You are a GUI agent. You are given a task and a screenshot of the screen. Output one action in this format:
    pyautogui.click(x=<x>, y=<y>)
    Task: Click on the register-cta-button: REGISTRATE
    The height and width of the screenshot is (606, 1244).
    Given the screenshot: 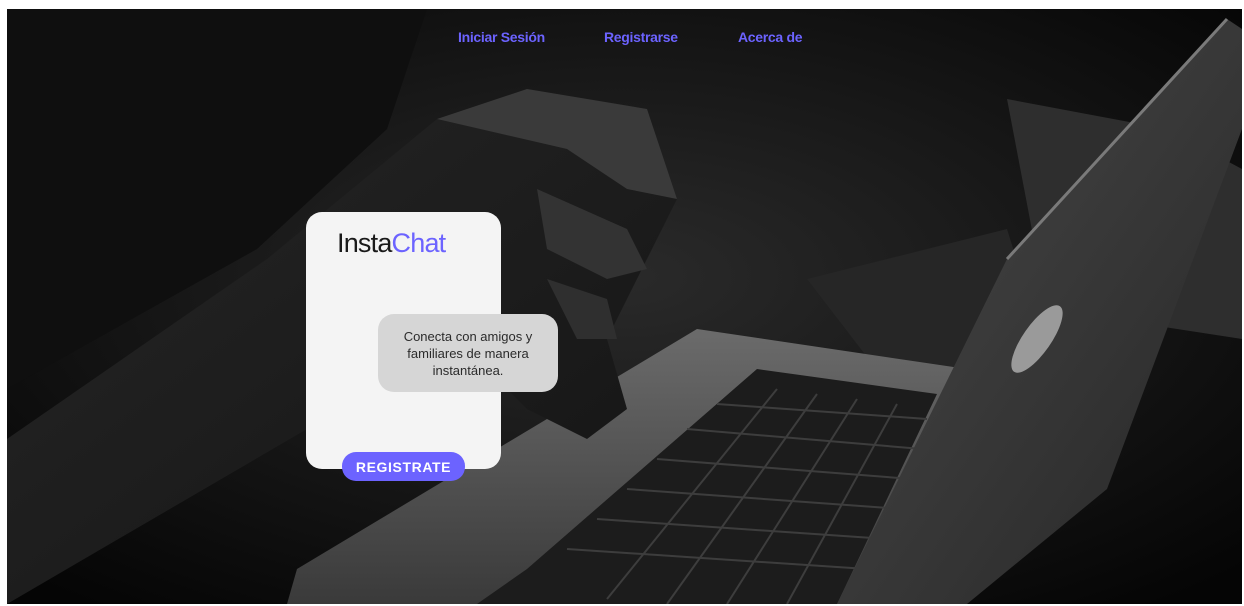 What is the action you would take?
    pyautogui.click(x=403, y=466)
    